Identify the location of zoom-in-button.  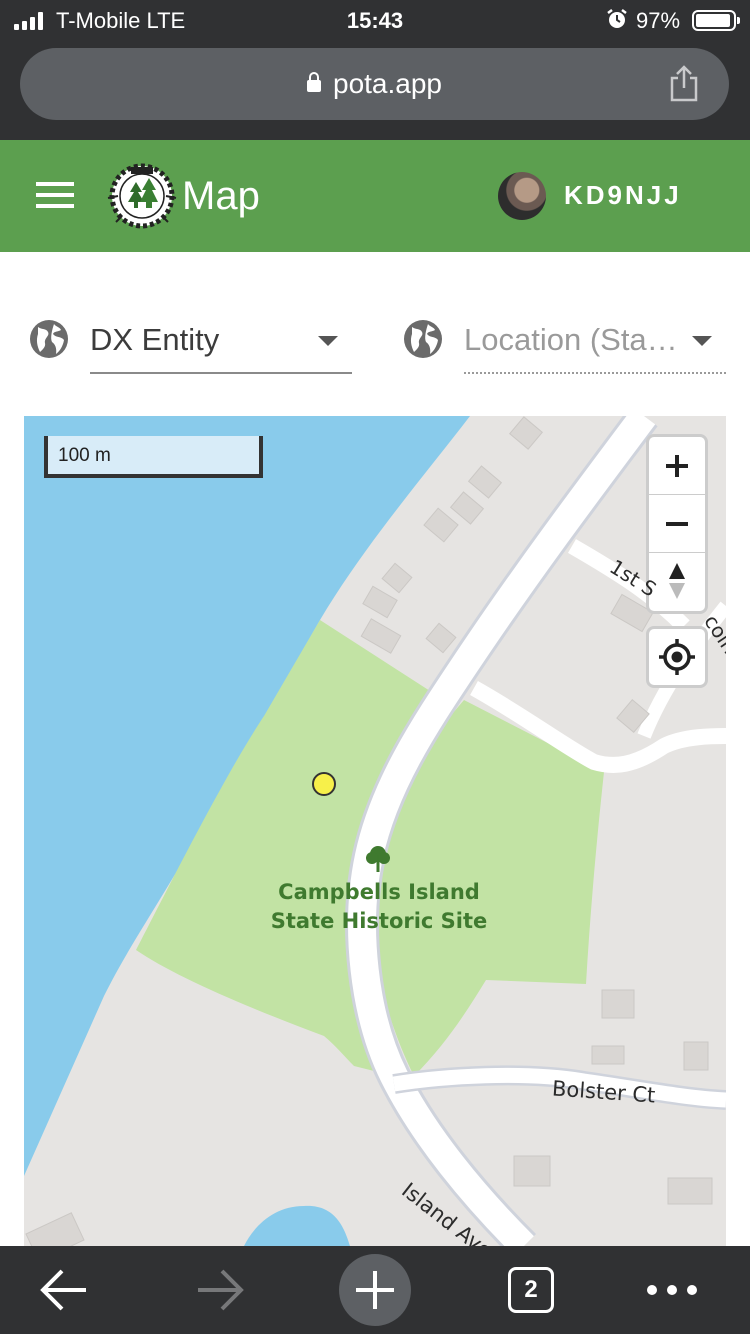
(677, 466).